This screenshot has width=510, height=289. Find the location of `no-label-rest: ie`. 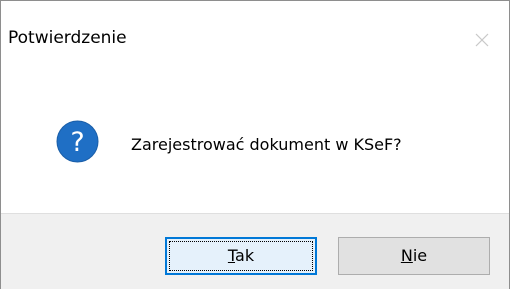

no-label-rest: ie is located at coordinates (420, 255).